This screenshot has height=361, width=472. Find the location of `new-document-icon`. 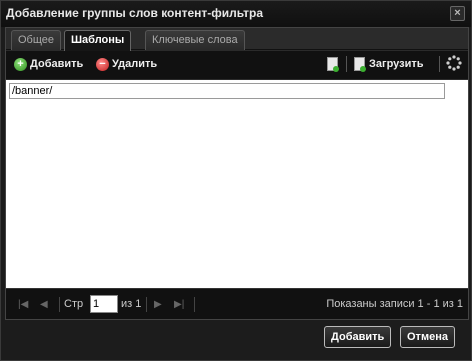

new-document-icon is located at coordinates (333, 64).